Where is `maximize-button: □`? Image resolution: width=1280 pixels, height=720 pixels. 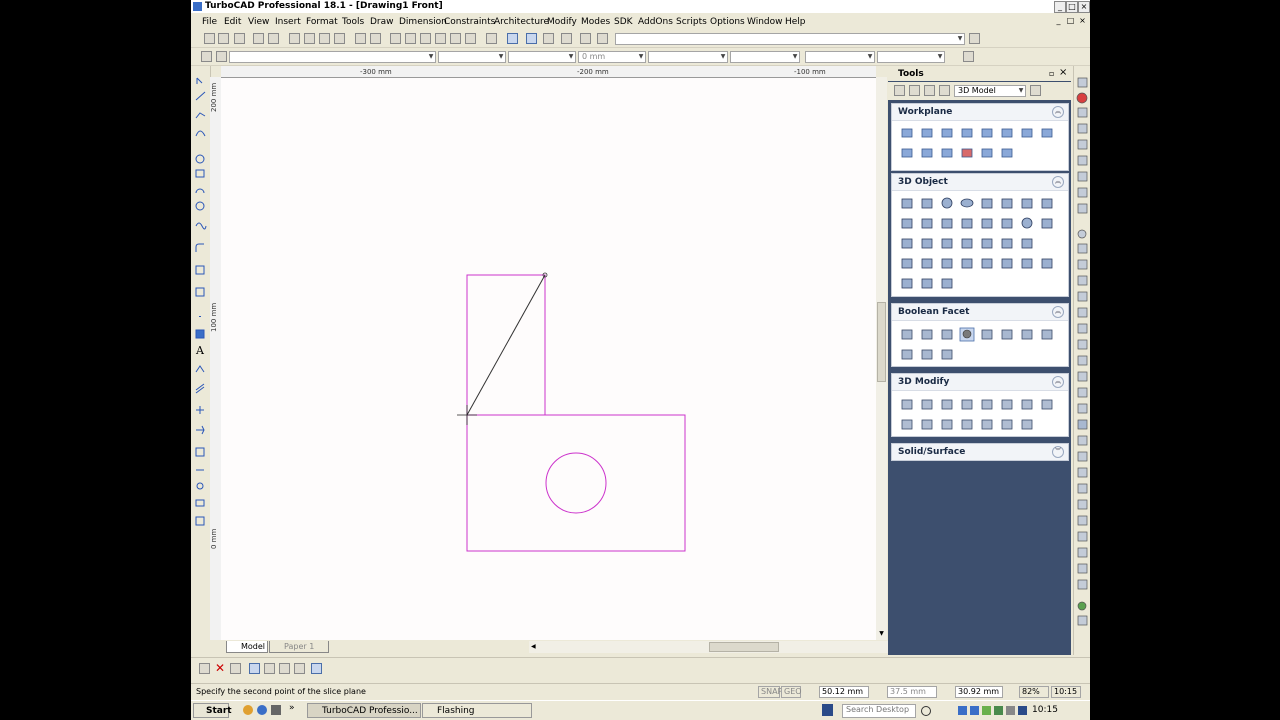 maximize-button: □ is located at coordinates (1072, 7).